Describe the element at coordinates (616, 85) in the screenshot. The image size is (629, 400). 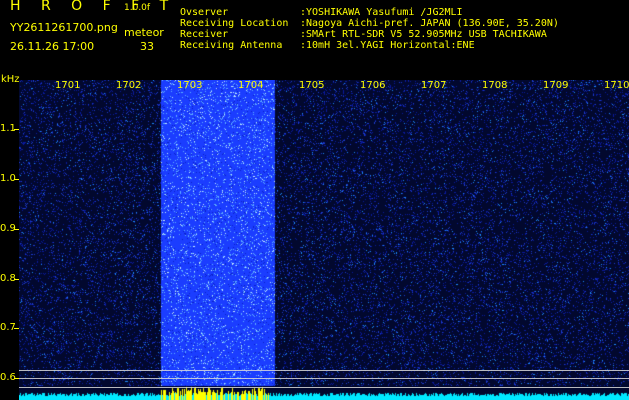
I see `x-tick-label: 1710` at that location.